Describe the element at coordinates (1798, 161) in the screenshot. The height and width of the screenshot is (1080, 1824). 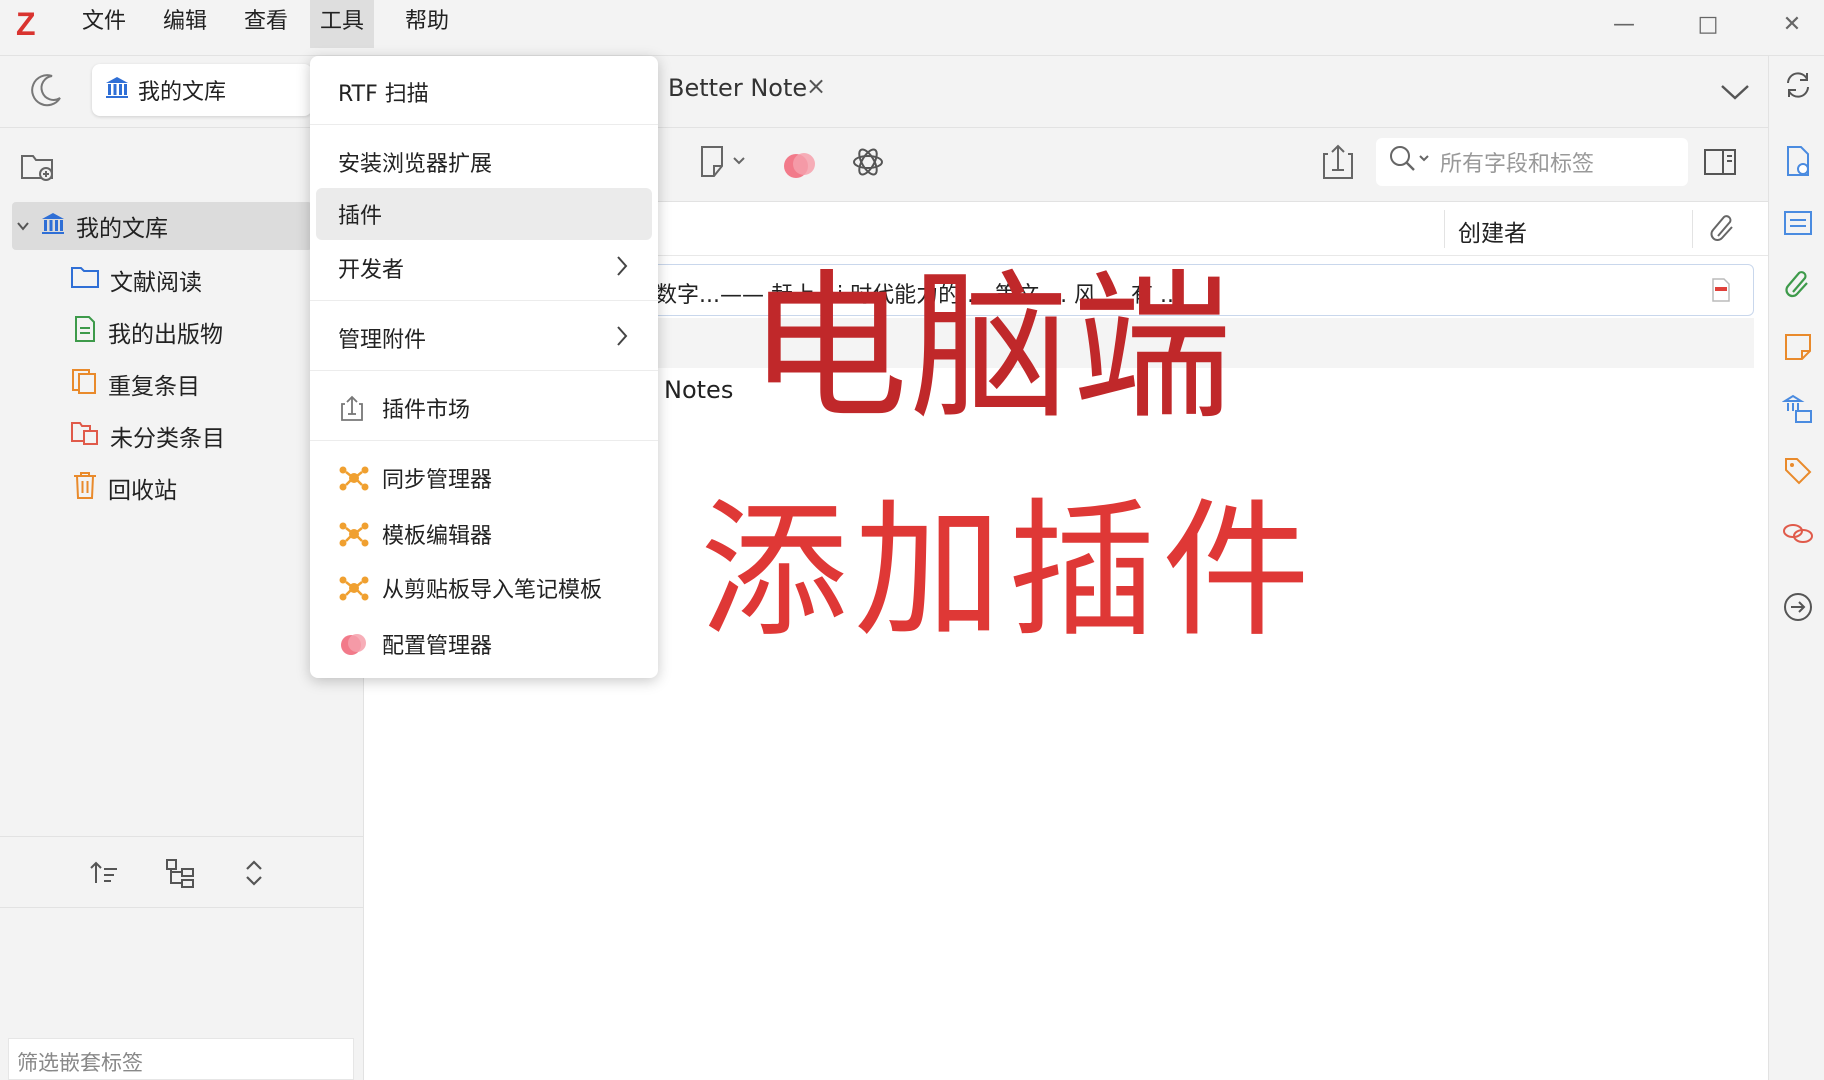
I see `info-doc-icon` at that location.